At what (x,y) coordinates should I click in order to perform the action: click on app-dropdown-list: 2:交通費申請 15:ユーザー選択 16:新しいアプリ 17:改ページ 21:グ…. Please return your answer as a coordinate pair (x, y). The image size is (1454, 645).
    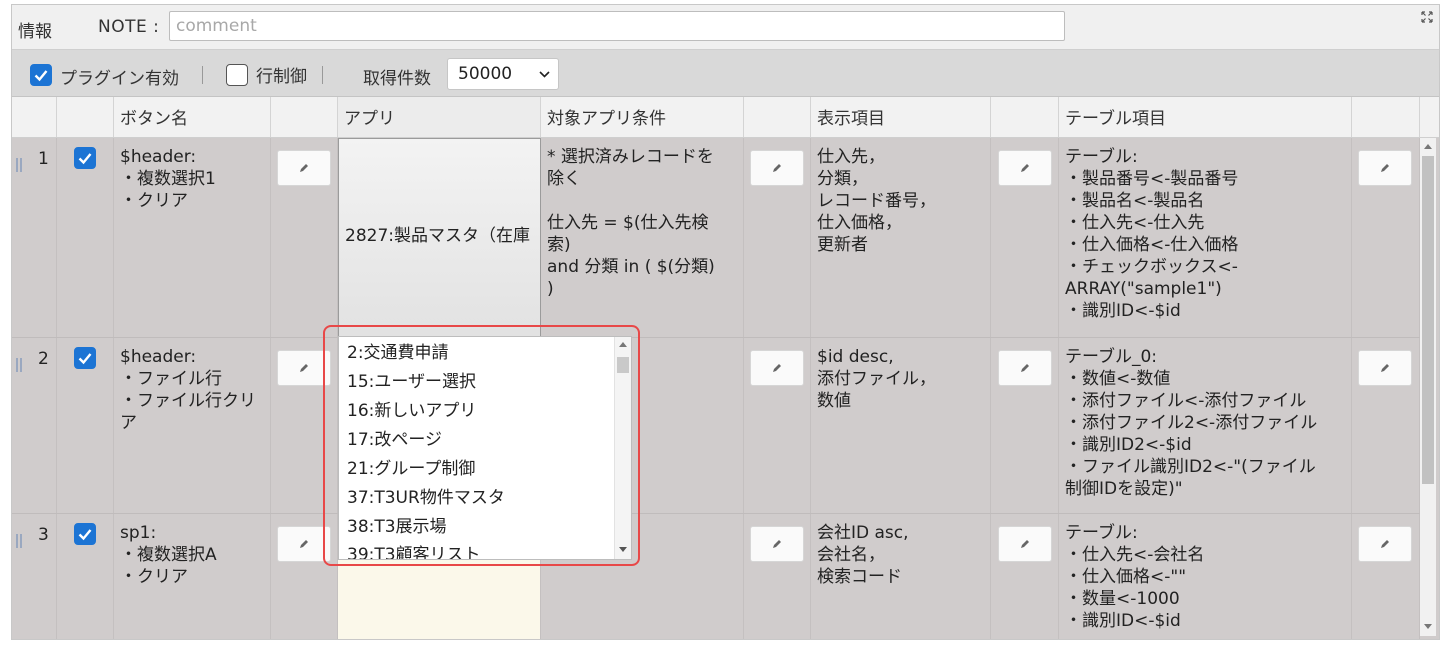
    Looking at the image, I should click on (485, 448).